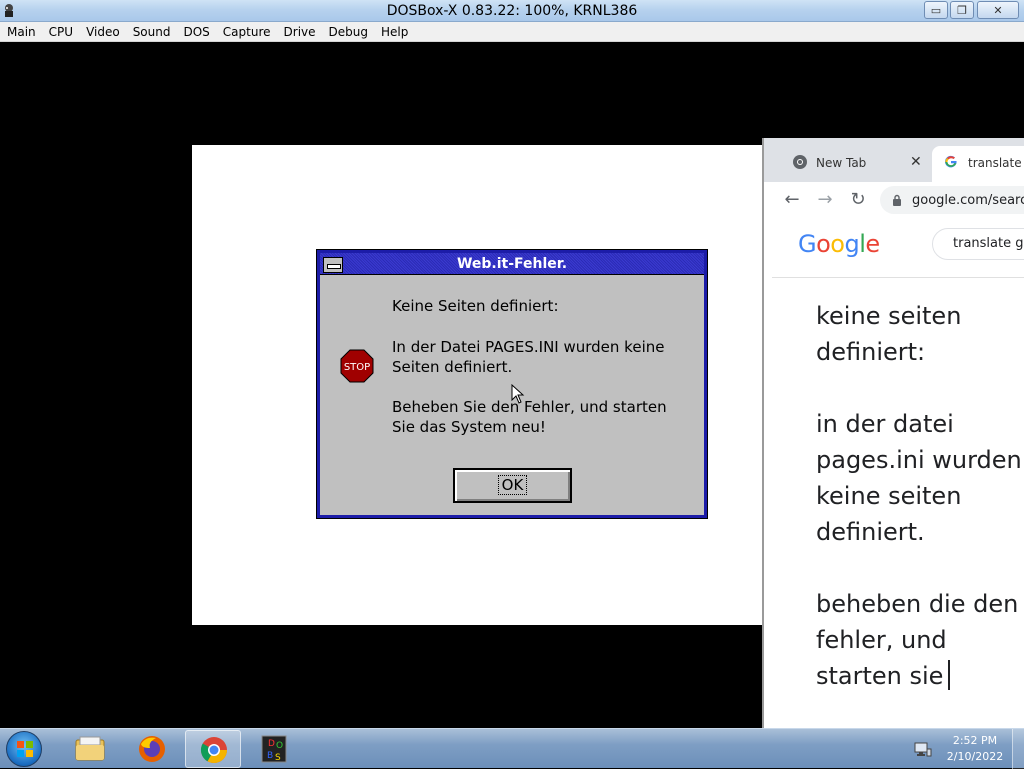 The width and height of the screenshot is (1024, 769). Describe the element at coordinates (246, 32) in the screenshot. I see `menu-capture: Capture` at that location.